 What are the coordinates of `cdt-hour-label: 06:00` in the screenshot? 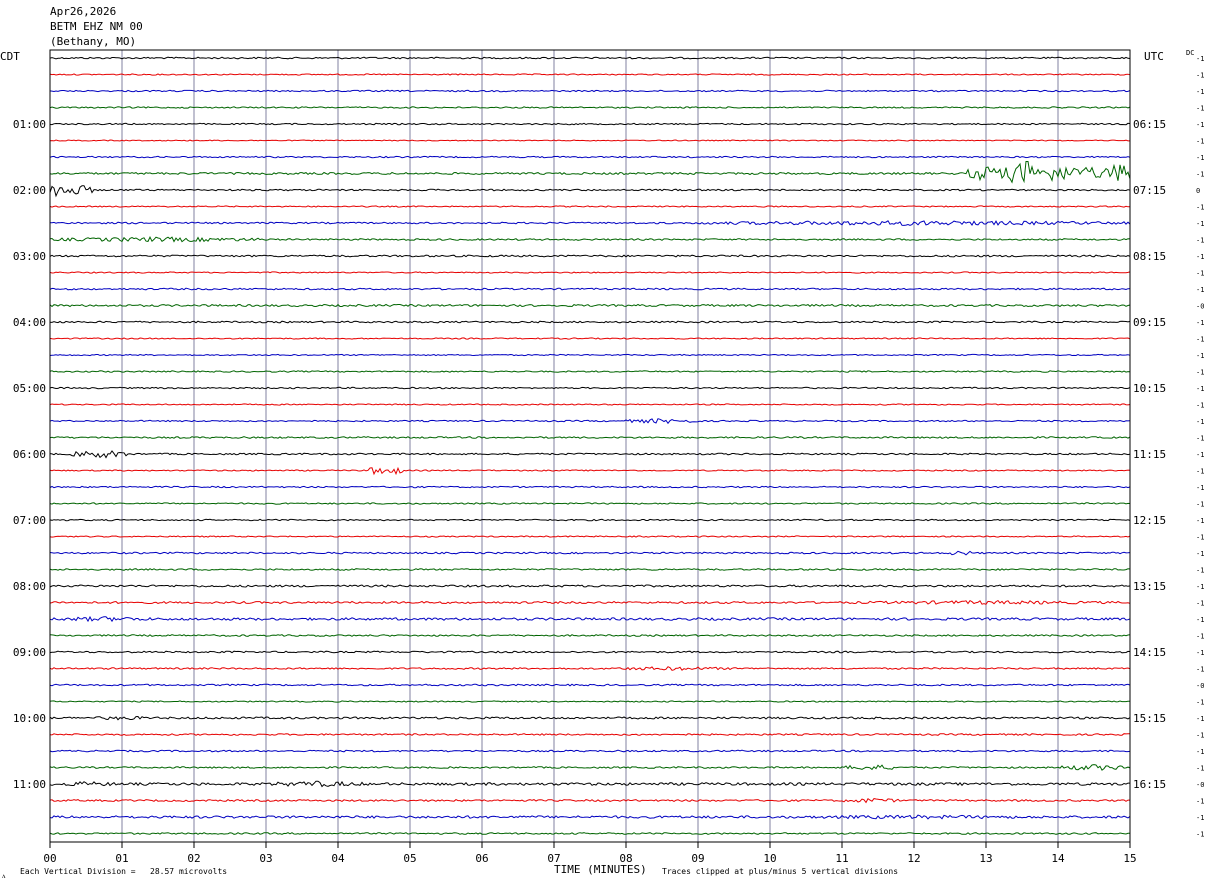 It's located at (29, 454).